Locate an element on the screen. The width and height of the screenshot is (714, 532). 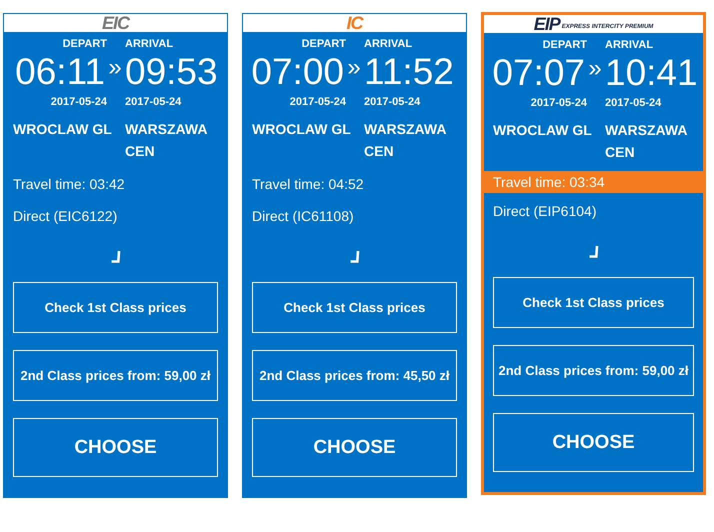
train-logo: IC is located at coordinates (354, 23).